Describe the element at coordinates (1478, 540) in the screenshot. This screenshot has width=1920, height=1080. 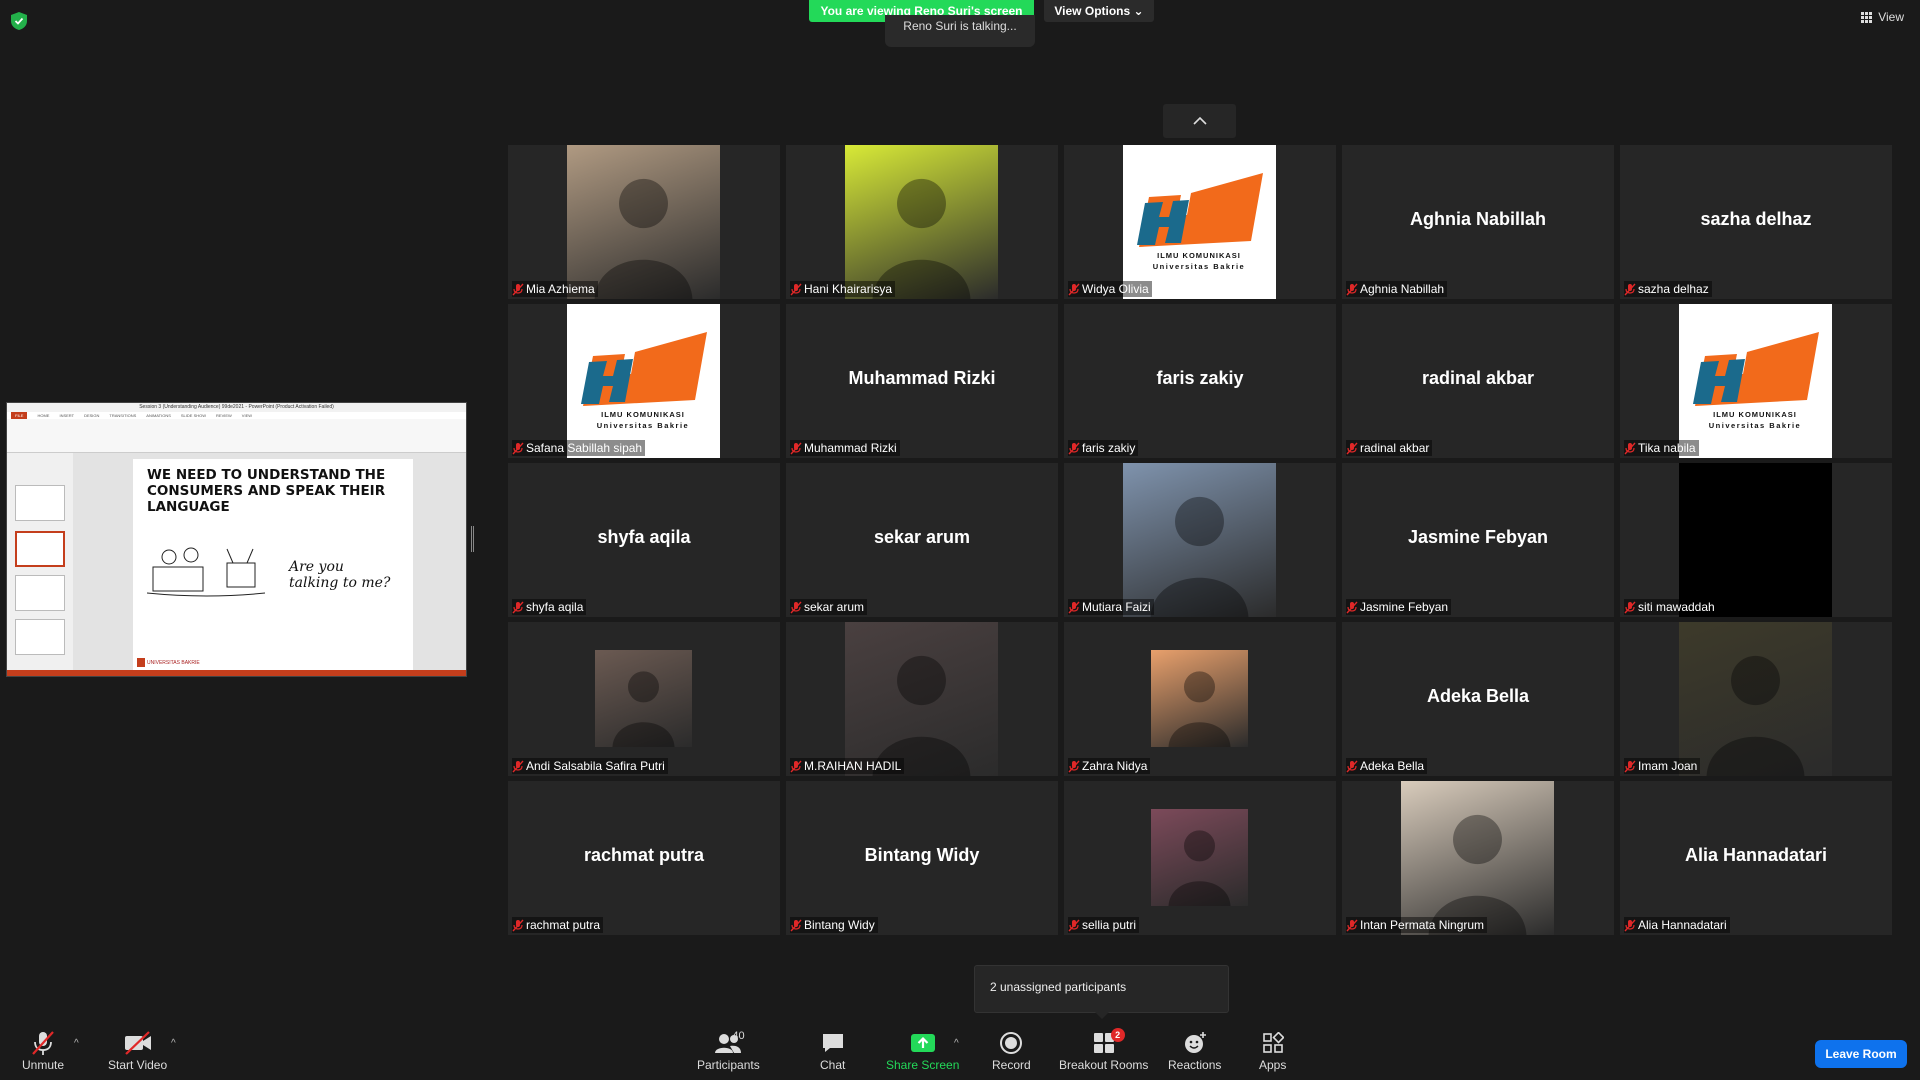
I see `participant-tile: Jasmine Febyan Jasmine Febyan` at that location.